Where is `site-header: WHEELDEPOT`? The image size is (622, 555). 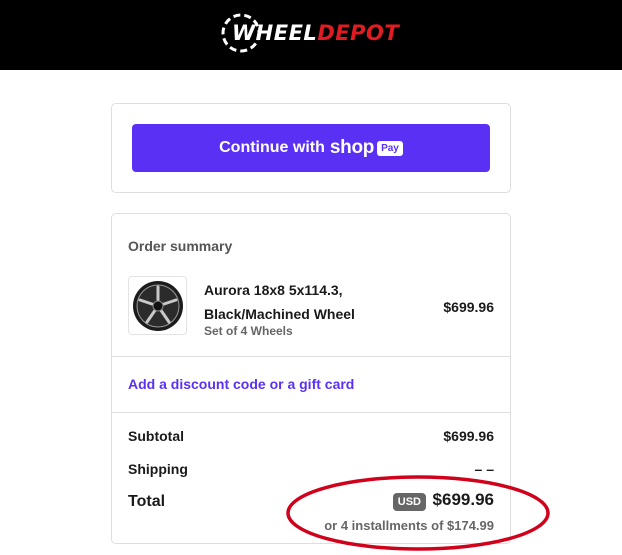
site-header: WHEELDEPOT is located at coordinates (311, 35).